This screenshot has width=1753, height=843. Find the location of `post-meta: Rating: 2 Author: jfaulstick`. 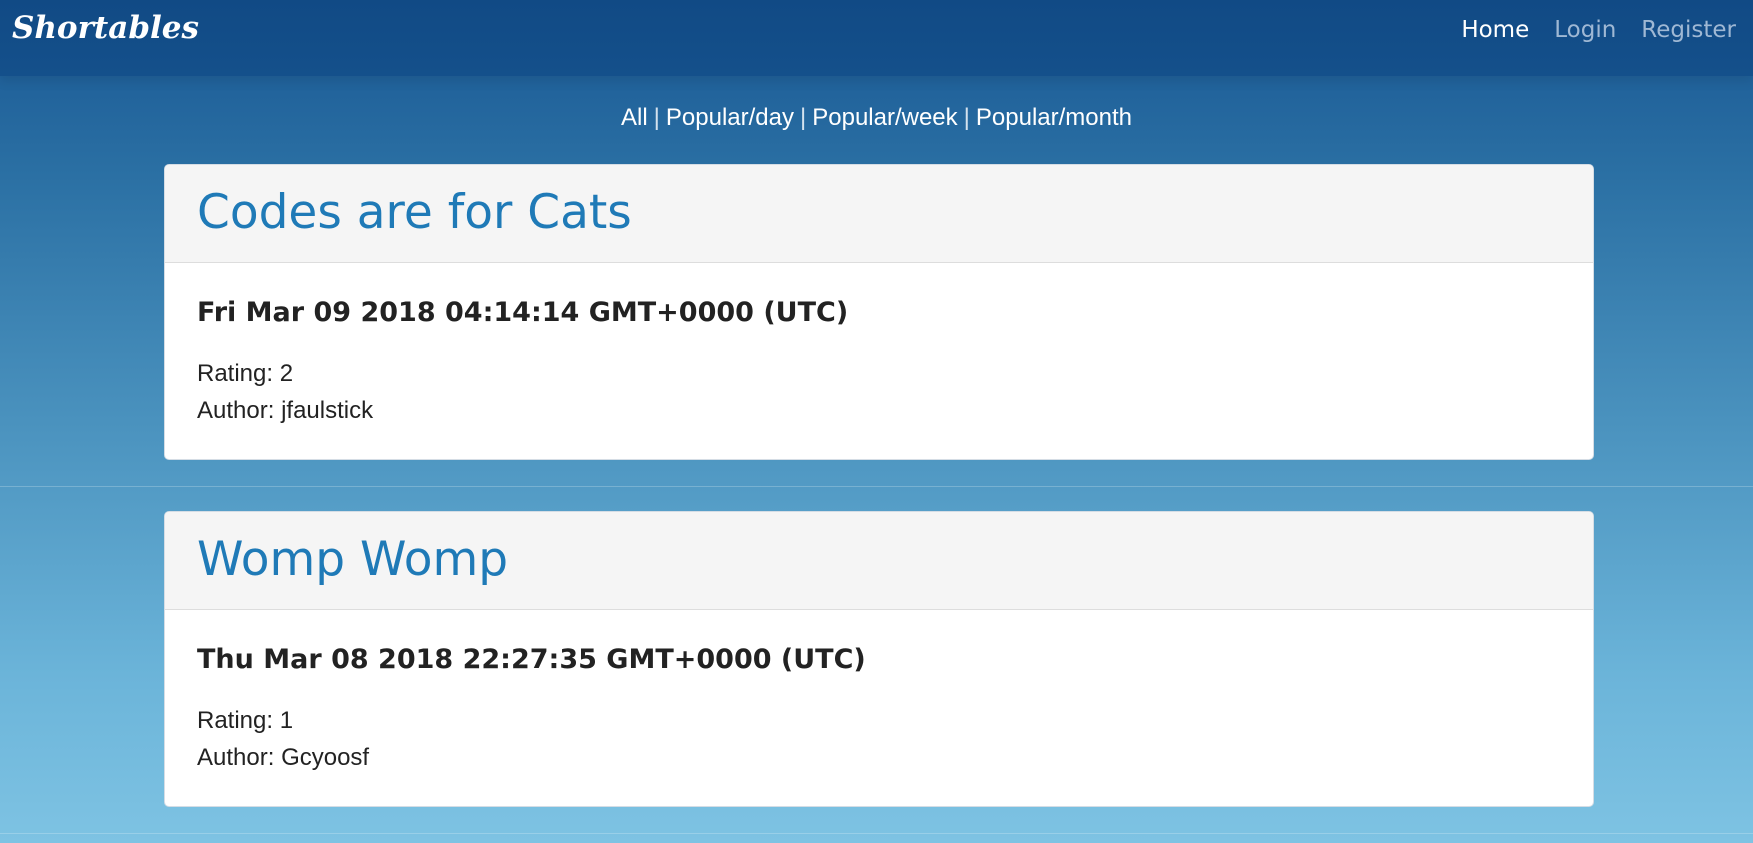

post-meta: Rating: 2 Author: jfaulstick is located at coordinates (285, 392).